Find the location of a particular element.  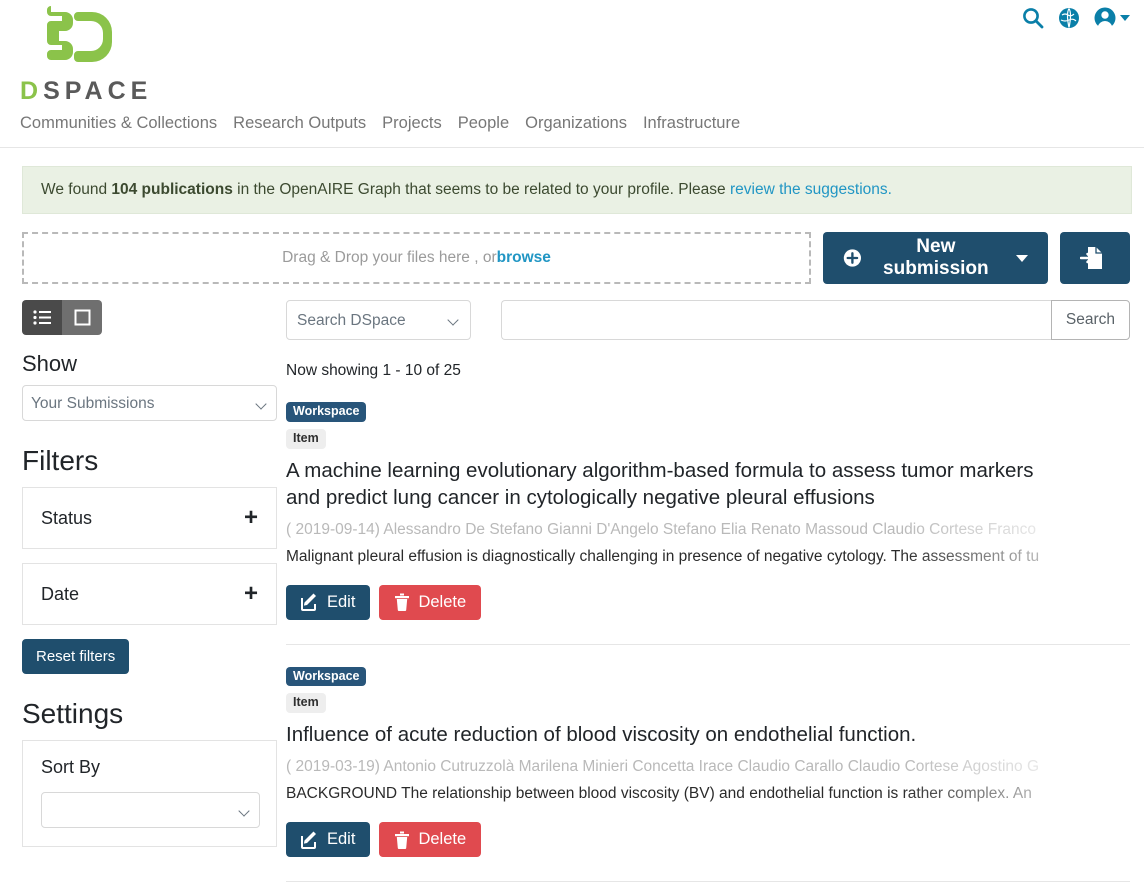

search-scope-wrapper: Search DSpace is located at coordinates (378, 320).